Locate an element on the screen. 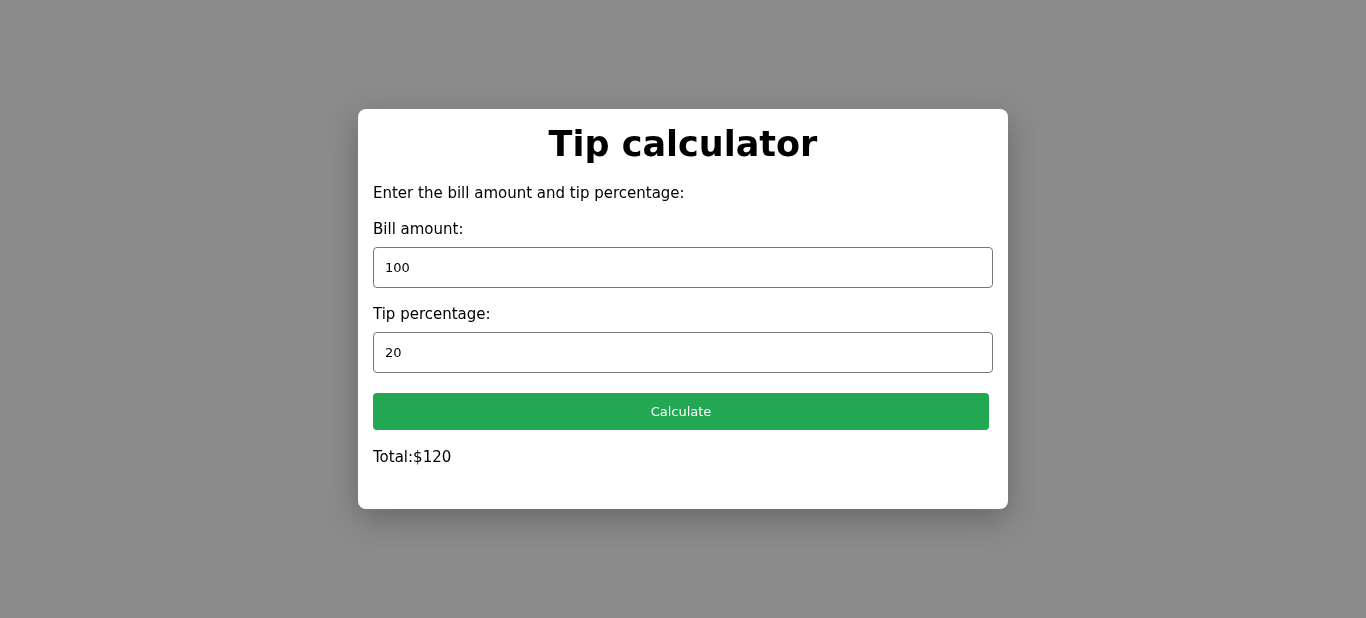  instructions-text: Enter the bill amount and tip percentage: is located at coordinates (529, 193).